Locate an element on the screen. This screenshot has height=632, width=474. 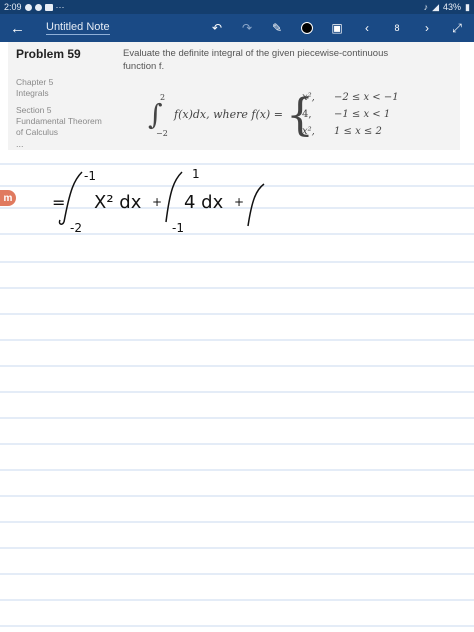
previous-page-icon: ‹ is located at coordinates (367, 28).